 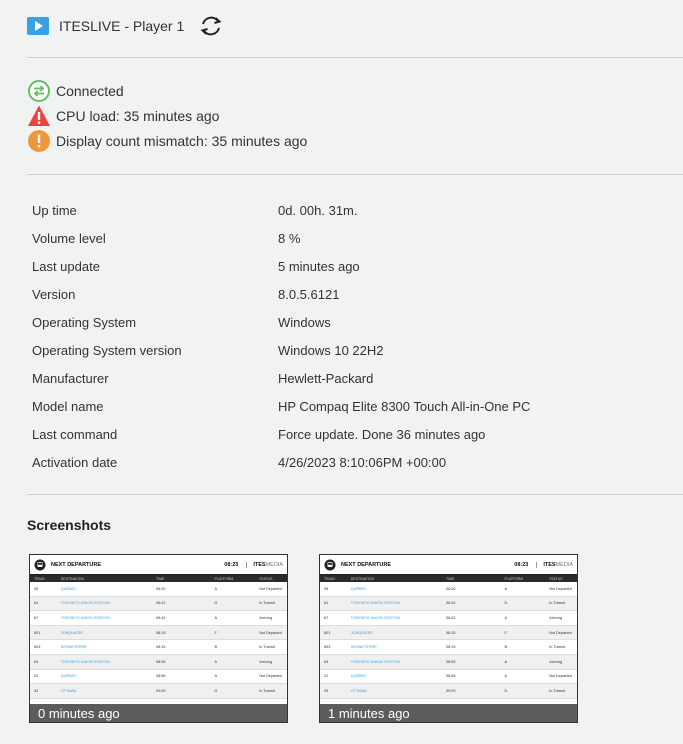 What do you see at coordinates (309, 294) in the screenshot?
I see `info-value: 8.0.5.6121` at bounding box center [309, 294].